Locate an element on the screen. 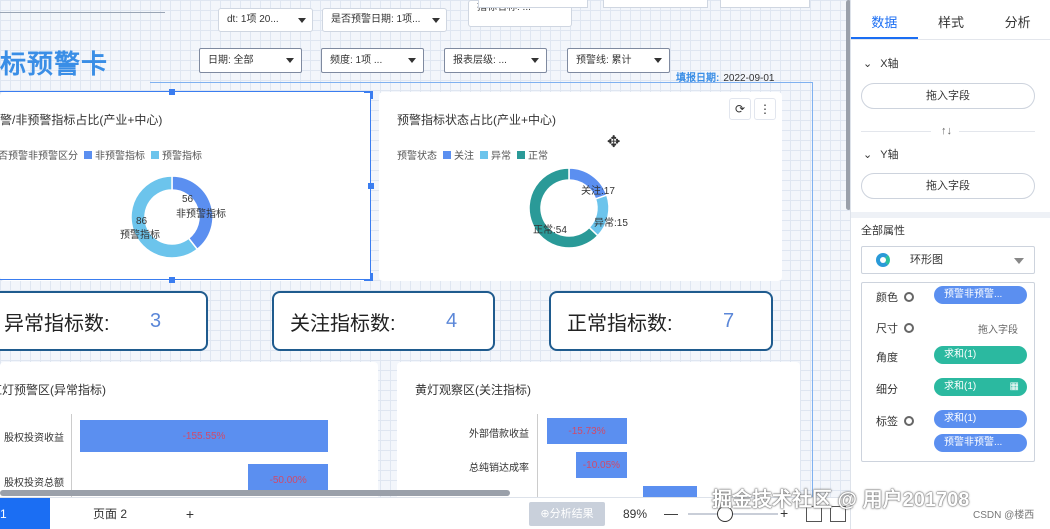  refresh-icon: ⟳ is located at coordinates (740, 109).